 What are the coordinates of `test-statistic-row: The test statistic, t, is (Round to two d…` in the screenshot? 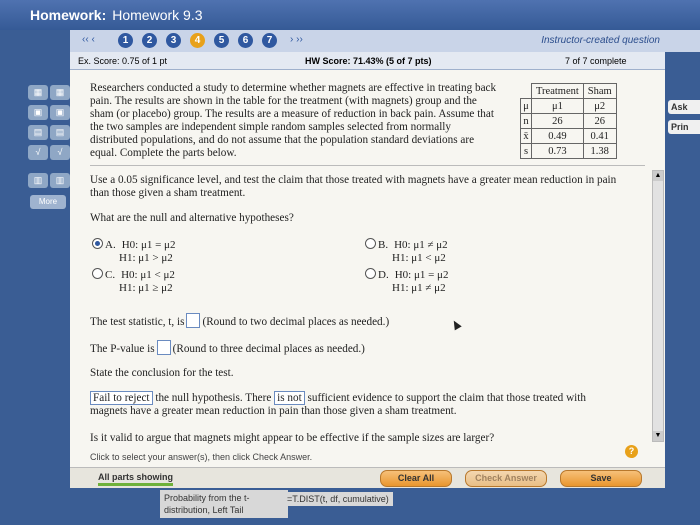 It's located at (239, 321).